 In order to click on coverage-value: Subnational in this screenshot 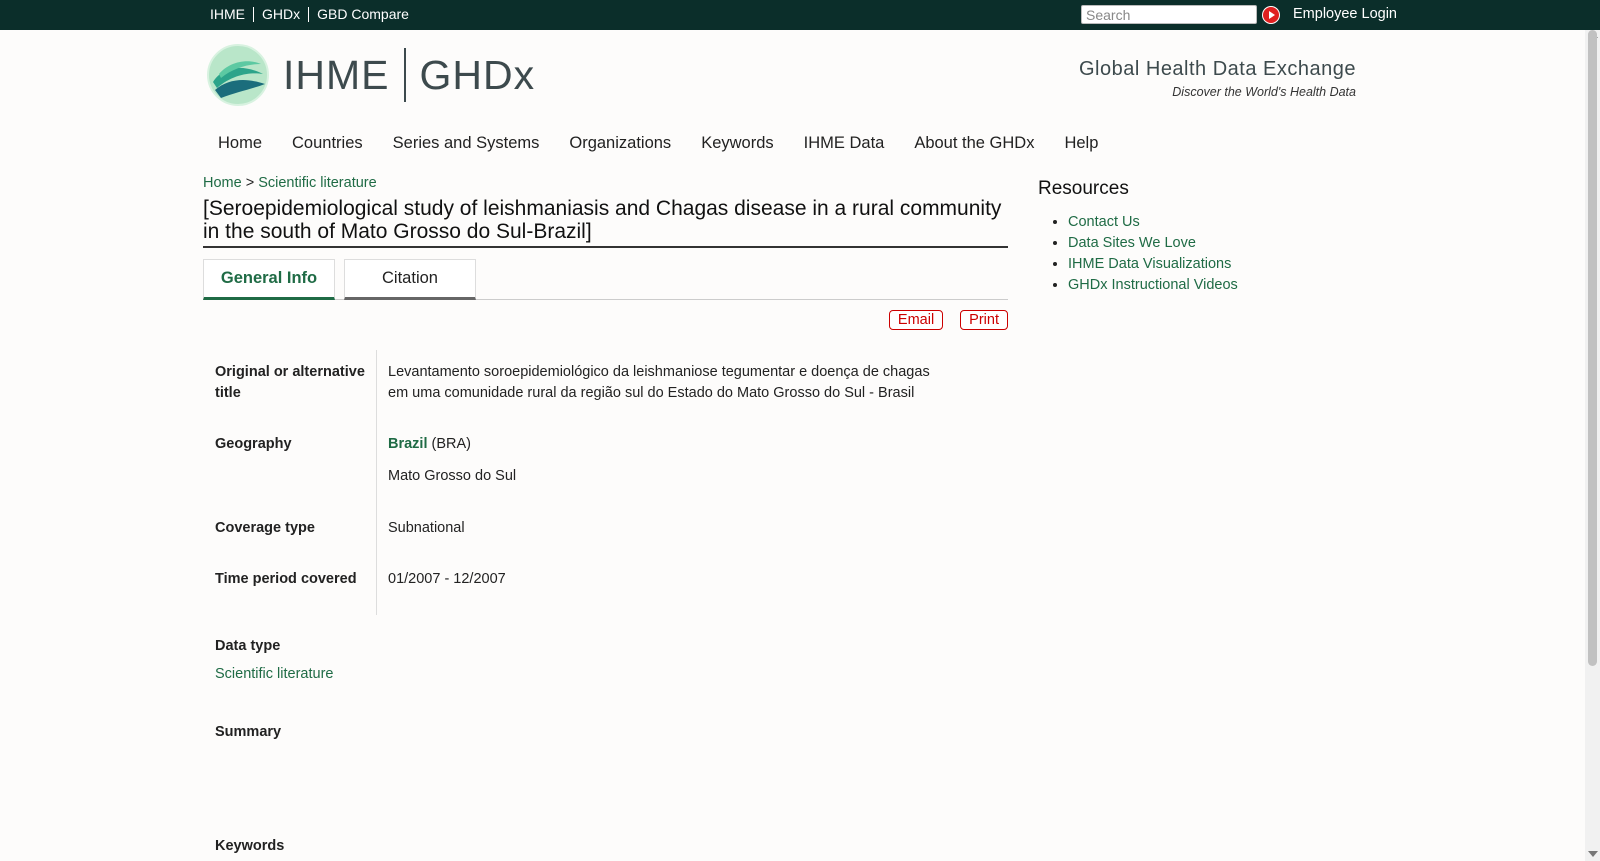, I will do `click(426, 528)`.